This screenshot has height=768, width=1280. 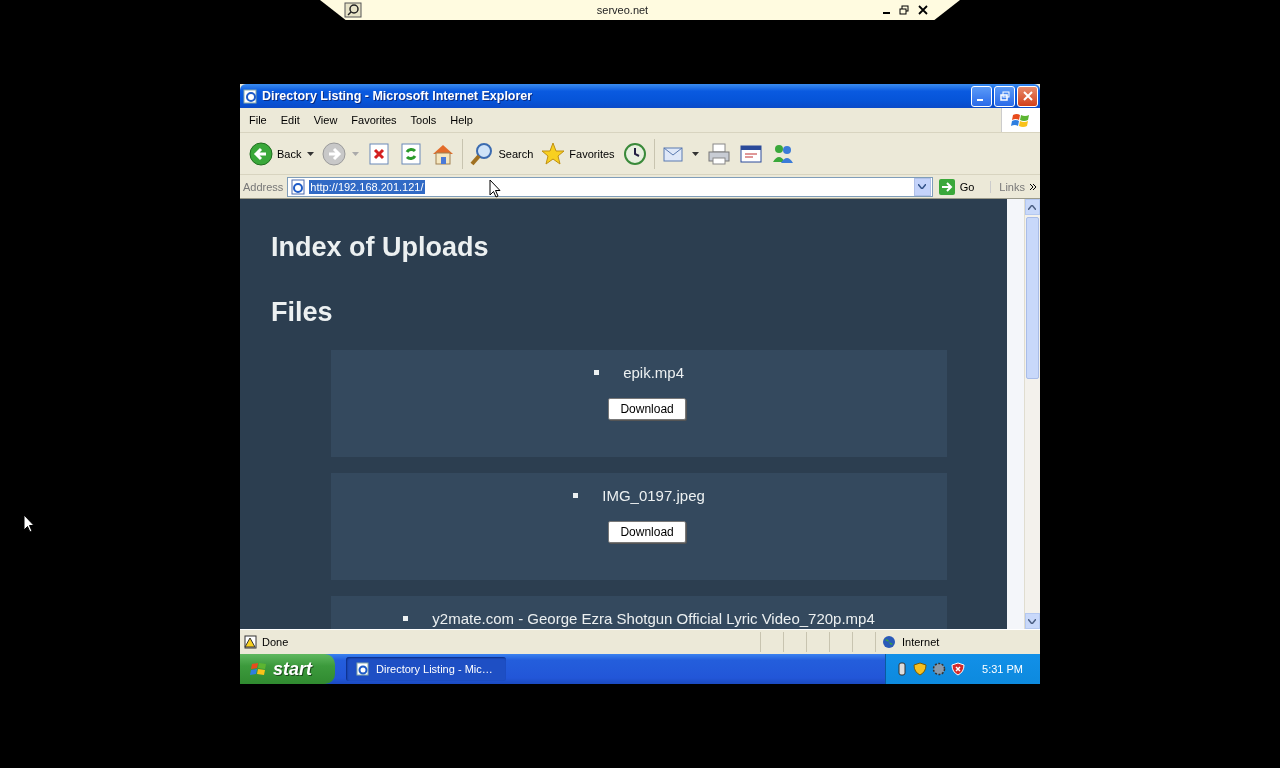 What do you see at coordinates (482, 153) in the screenshot?
I see `magnifier-icon` at bounding box center [482, 153].